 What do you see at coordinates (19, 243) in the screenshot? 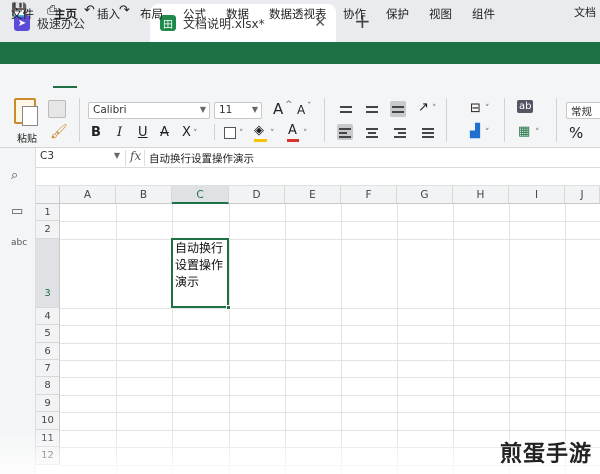
I see `spellcheck-side-icon: abc` at bounding box center [19, 243].